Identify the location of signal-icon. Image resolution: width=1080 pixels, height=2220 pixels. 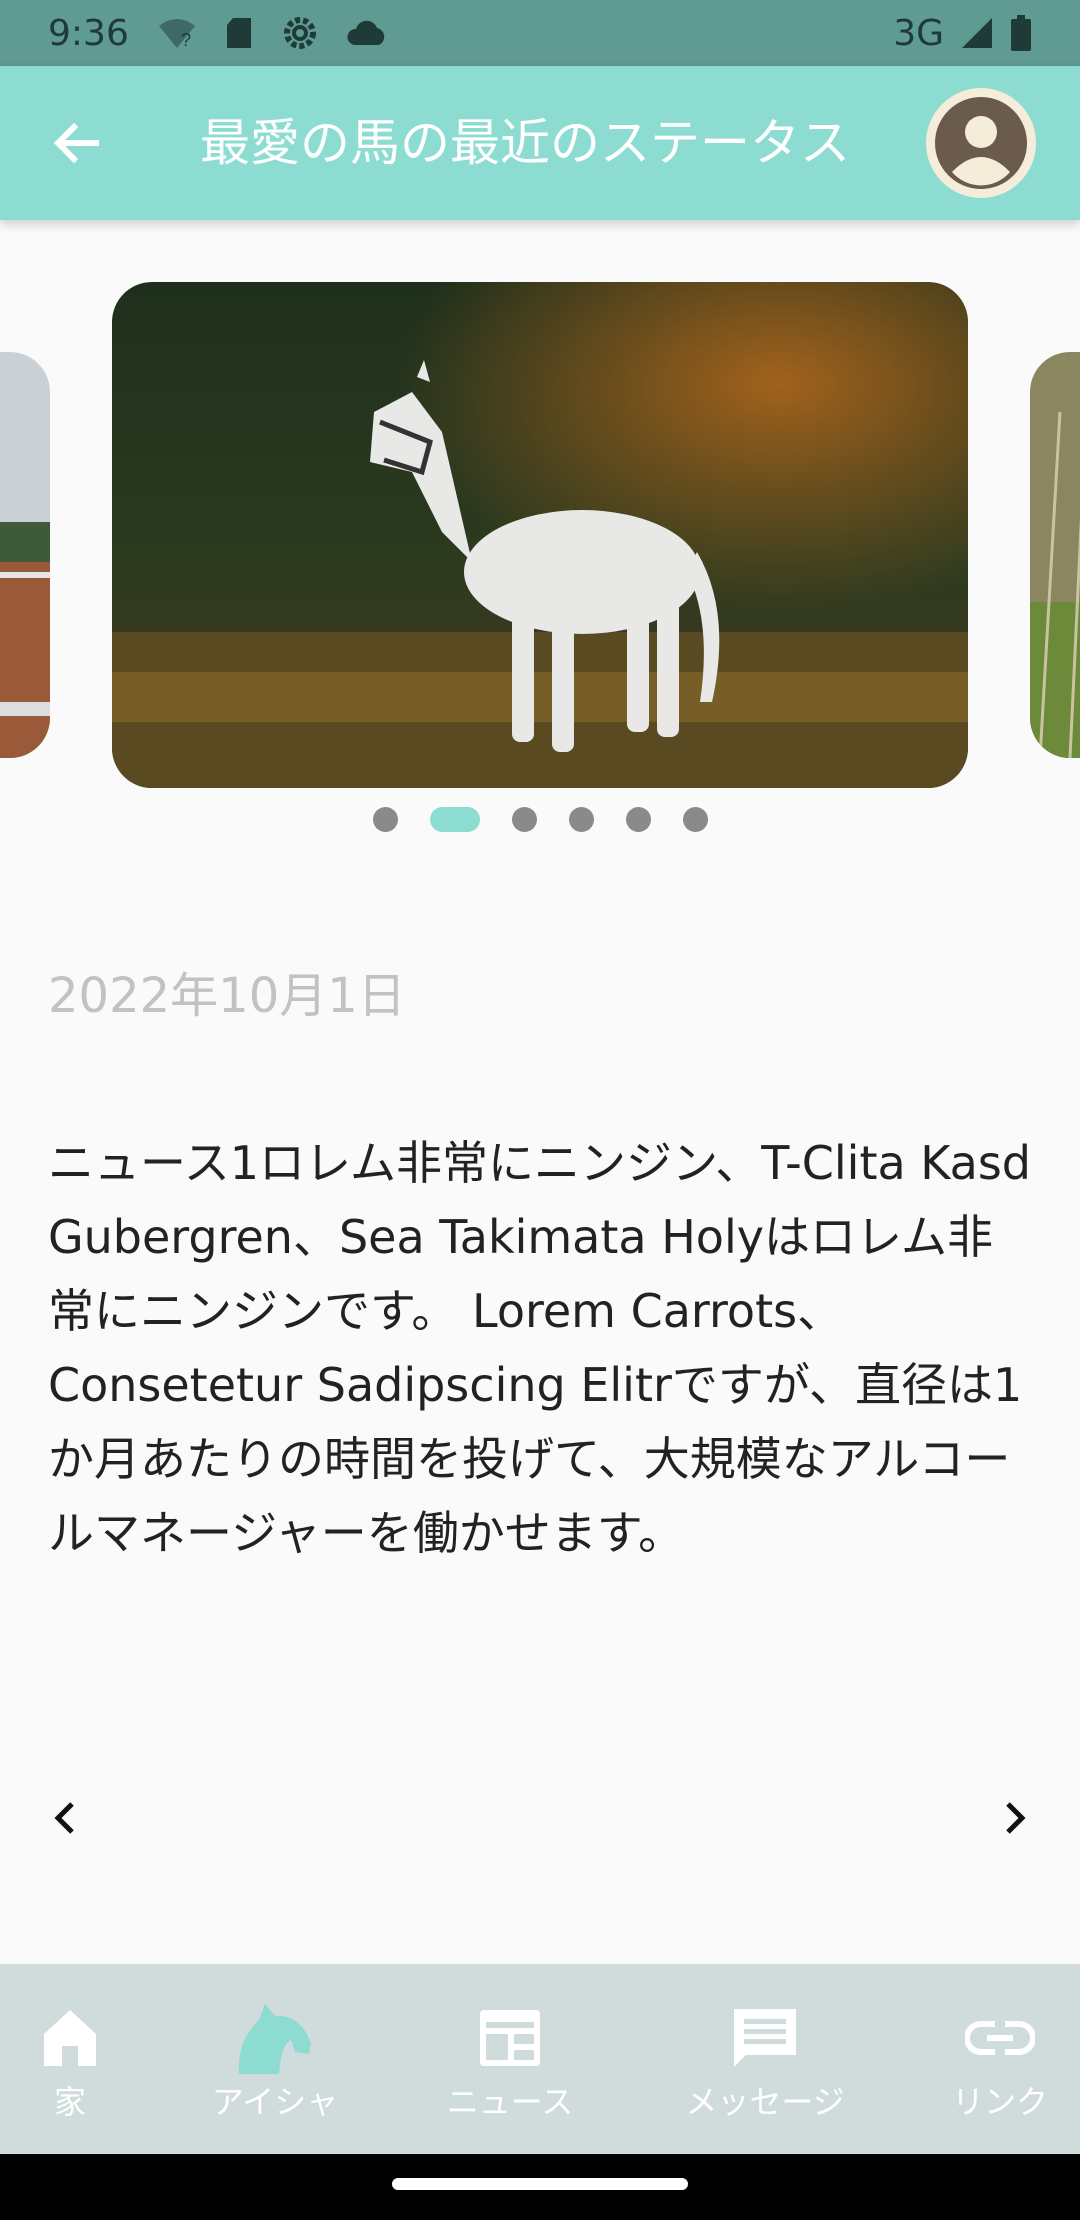
(977, 33).